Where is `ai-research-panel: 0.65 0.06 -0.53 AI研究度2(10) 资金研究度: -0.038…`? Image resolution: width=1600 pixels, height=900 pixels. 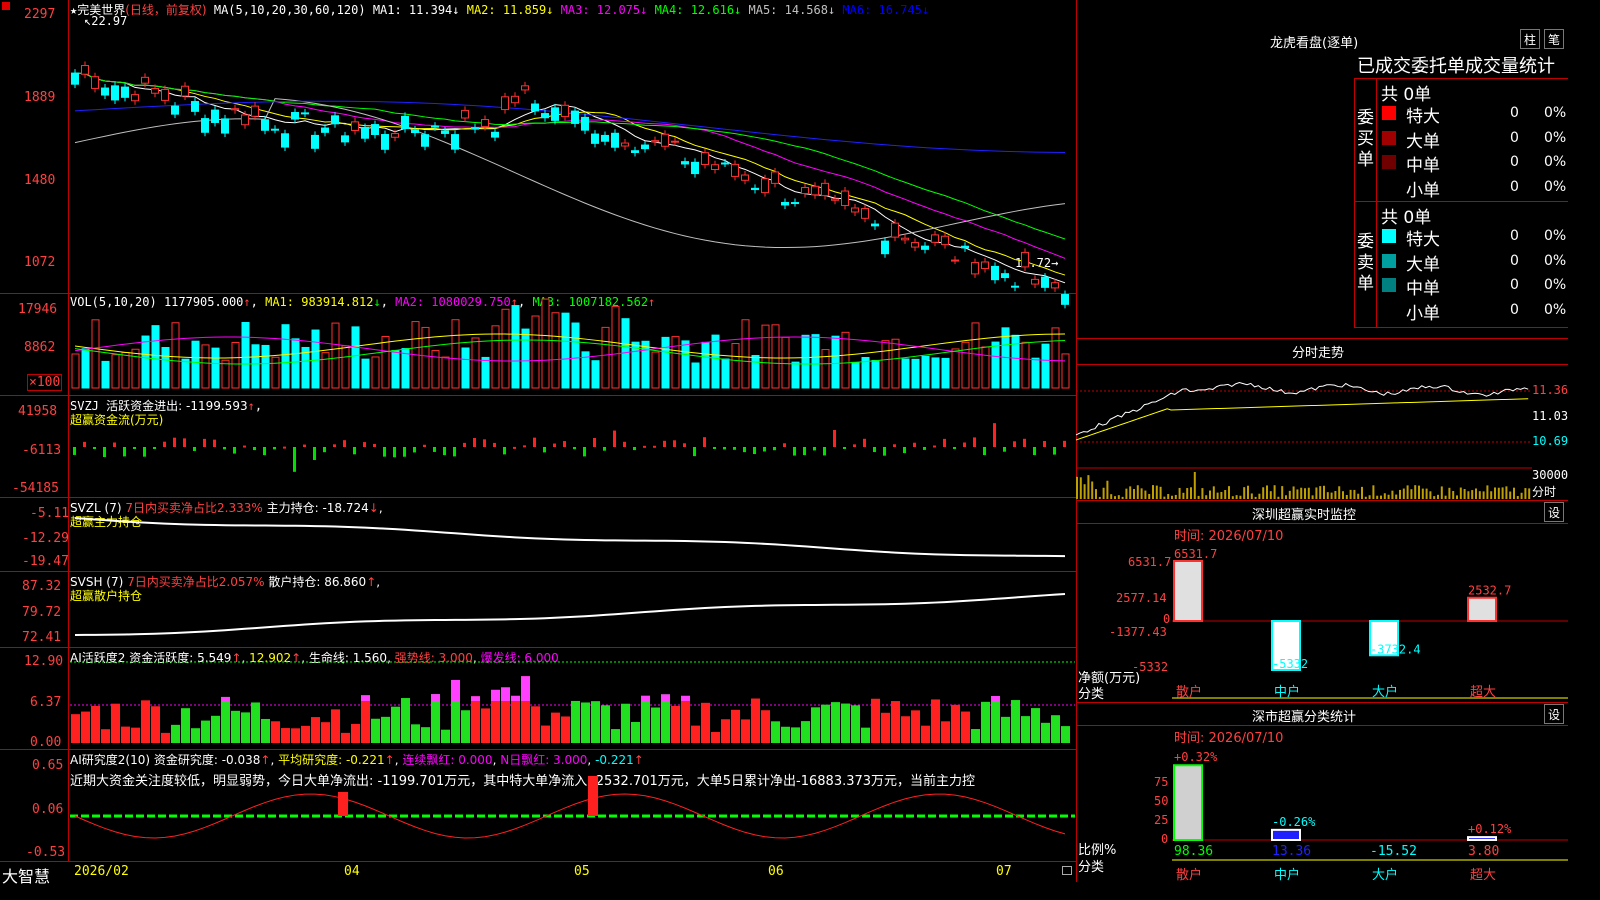
ai-research-panel: 0.65 0.06 -0.53 AI研究度2(10) 资金研究度: -0.038… is located at coordinates (538, 806).